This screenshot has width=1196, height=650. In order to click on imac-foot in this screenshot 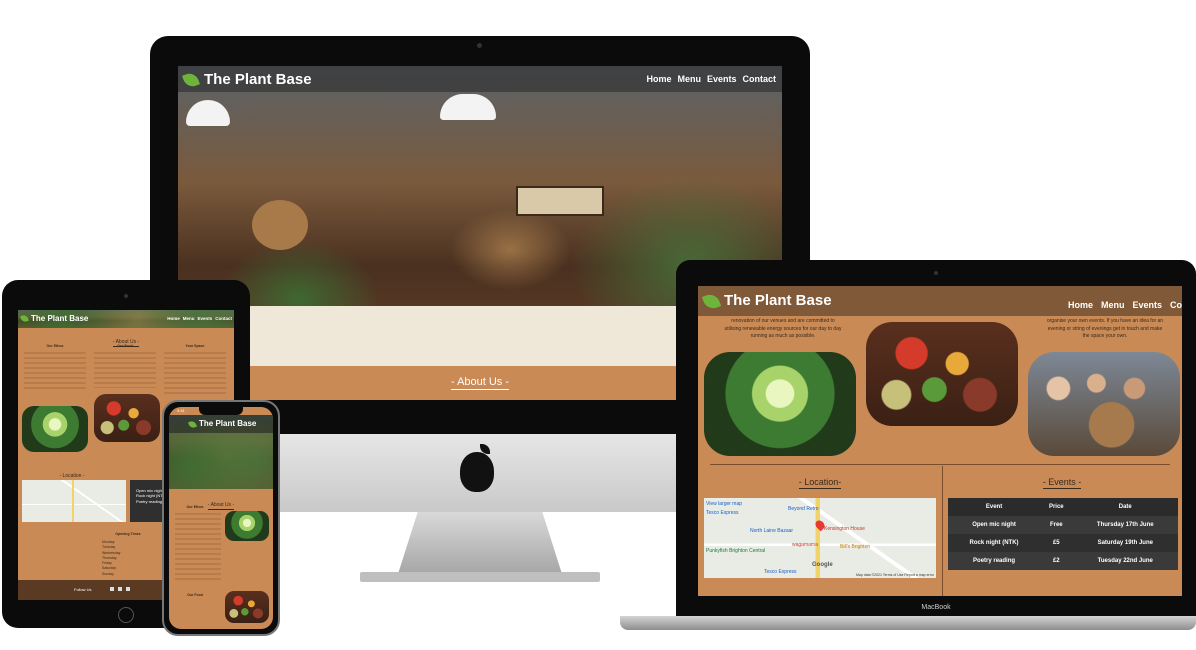, I will do `click(480, 577)`.